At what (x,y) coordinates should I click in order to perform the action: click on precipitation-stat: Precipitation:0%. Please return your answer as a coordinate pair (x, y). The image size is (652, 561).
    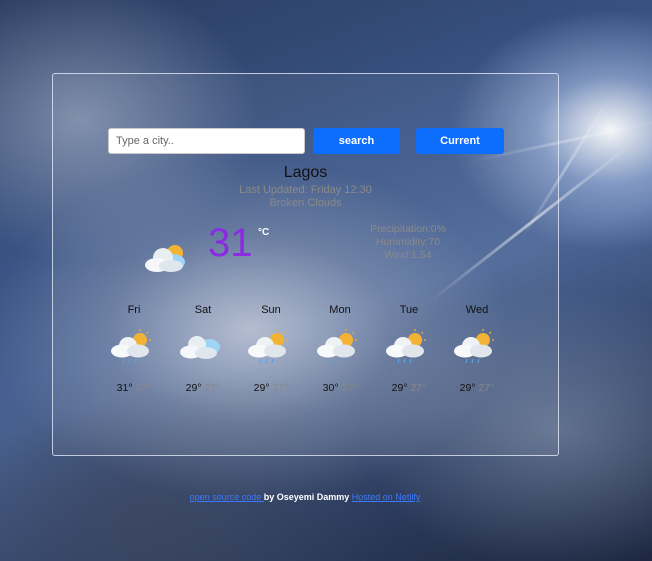
    Looking at the image, I should click on (408, 229).